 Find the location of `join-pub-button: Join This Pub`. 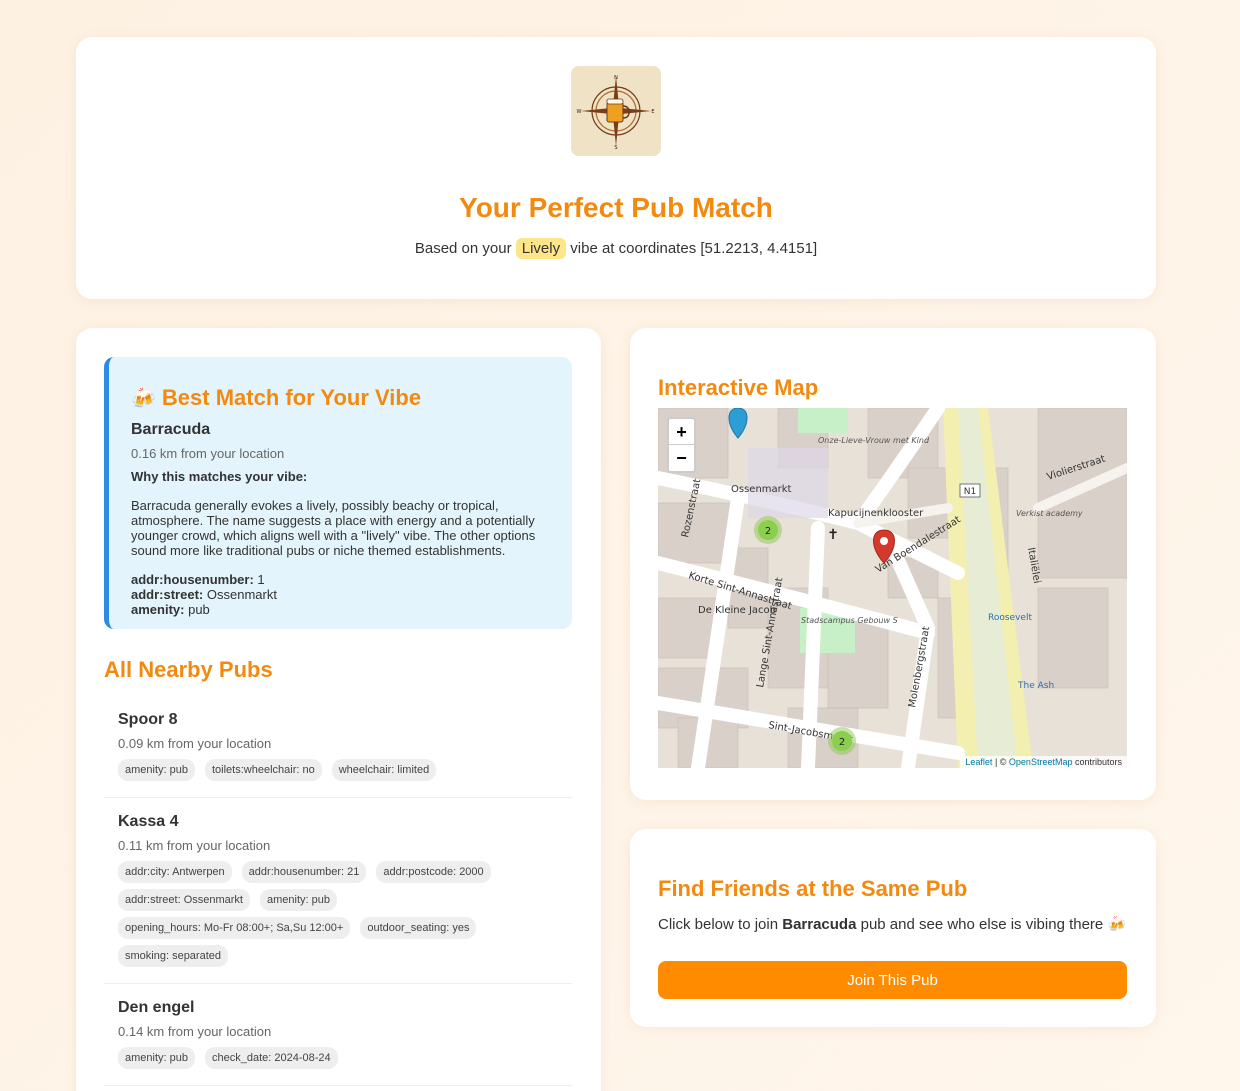

join-pub-button: Join This Pub is located at coordinates (892, 980).